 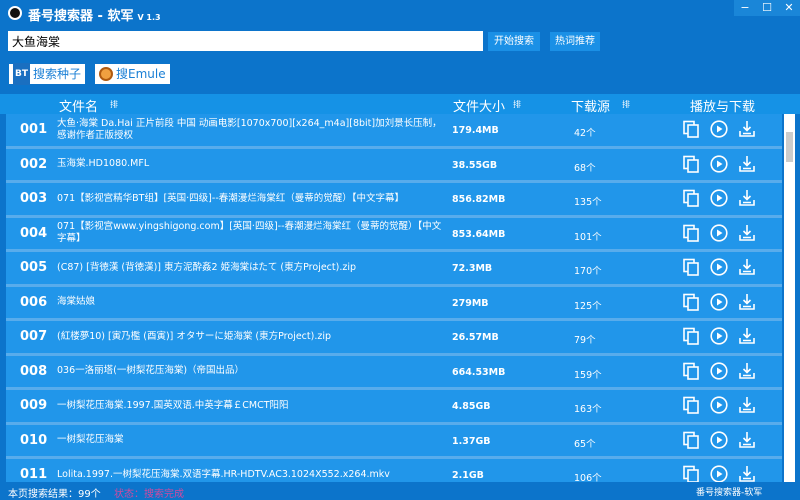 I want to click on file-size: 2.1GB, so click(x=468, y=475).